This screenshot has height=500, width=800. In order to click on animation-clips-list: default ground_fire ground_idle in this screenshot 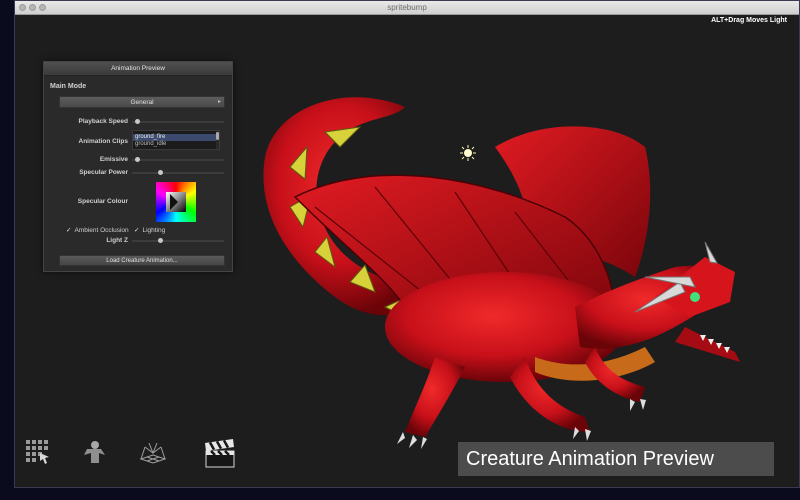, I will do `click(176, 140)`.